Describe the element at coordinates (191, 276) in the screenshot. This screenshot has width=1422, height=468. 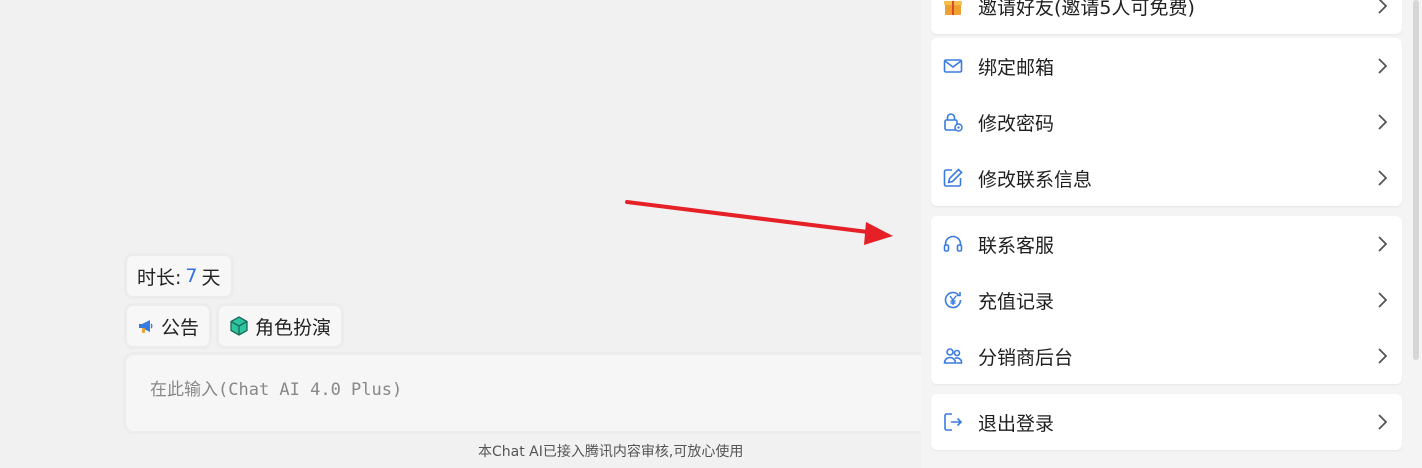
I see `duration-value: 7` at that location.